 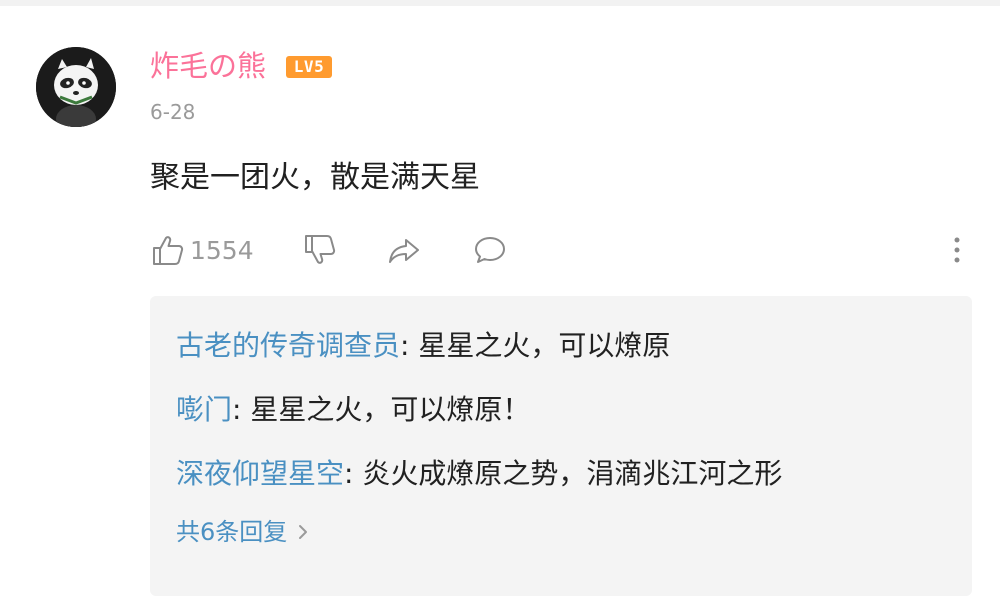 I want to click on comment-actions: 1554, so click(x=560, y=250).